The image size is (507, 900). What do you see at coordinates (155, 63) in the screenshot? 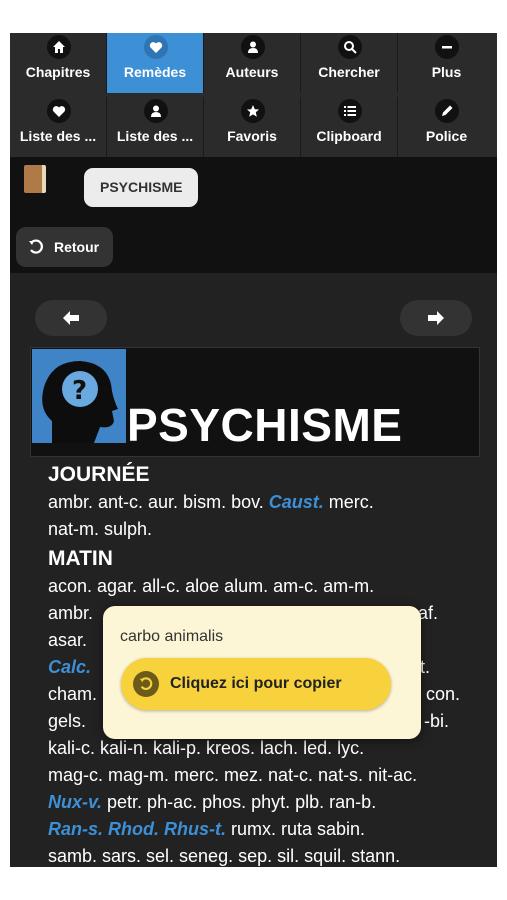
I see `nav-remedes: Remèdes` at bounding box center [155, 63].